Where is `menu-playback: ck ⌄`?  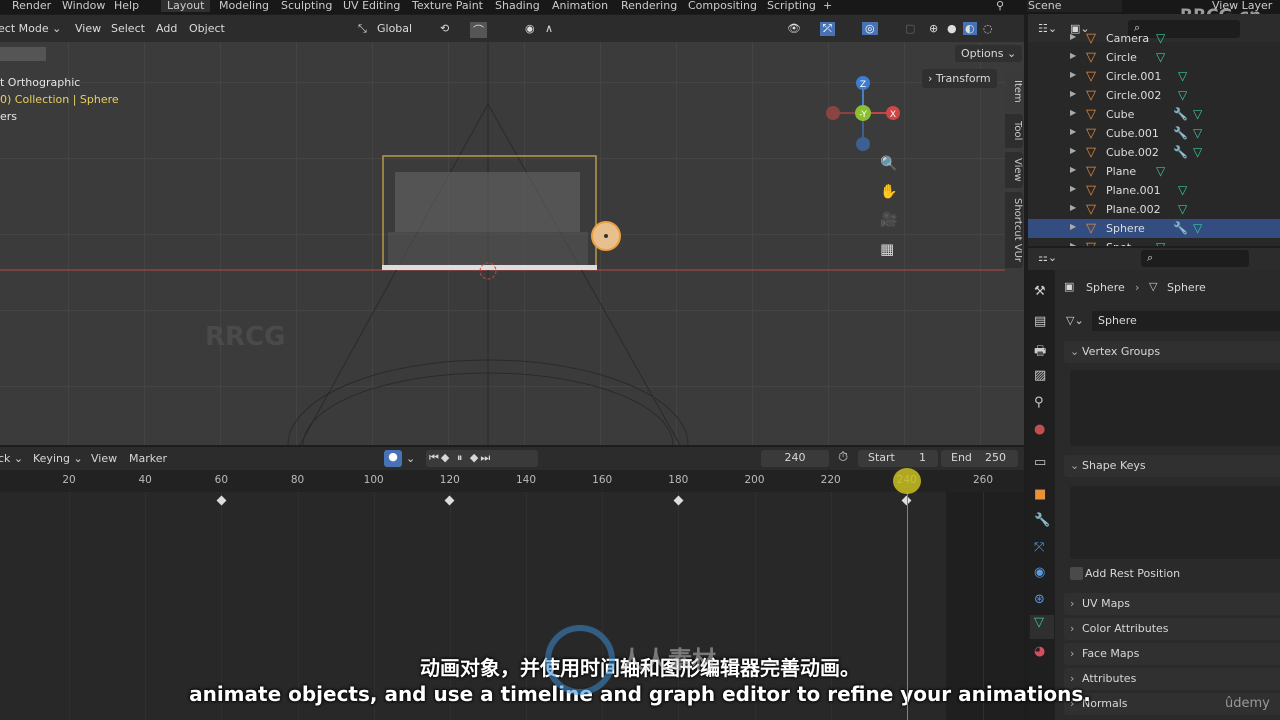 menu-playback: ck ⌄ is located at coordinates (11, 458).